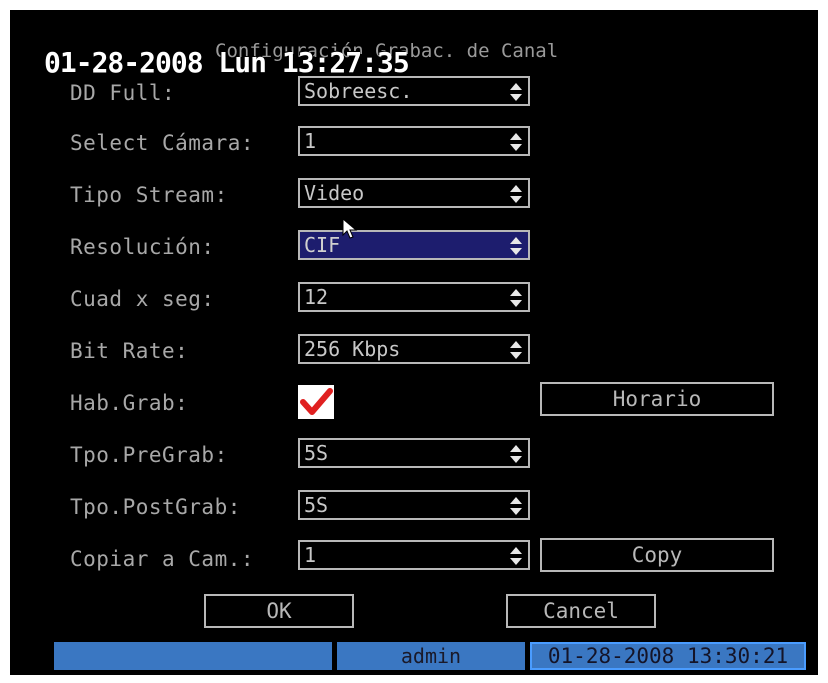 The width and height of the screenshot is (828, 683). I want to click on statusbar-left, so click(193, 656).